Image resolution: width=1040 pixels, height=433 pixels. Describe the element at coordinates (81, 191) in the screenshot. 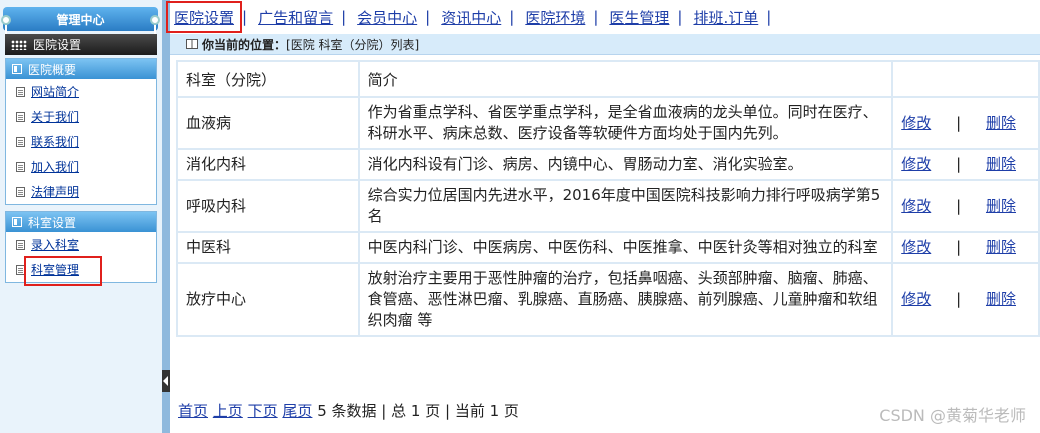

I see `sidebar-item-legal: 法律声明` at that location.